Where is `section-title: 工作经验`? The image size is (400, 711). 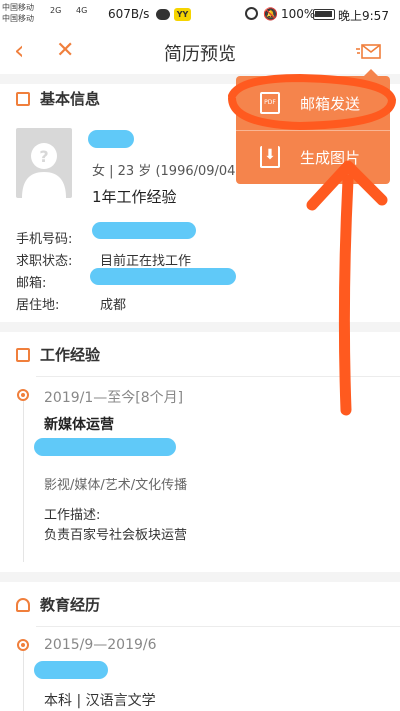 section-title: 工作经验 is located at coordinates (70, 355).